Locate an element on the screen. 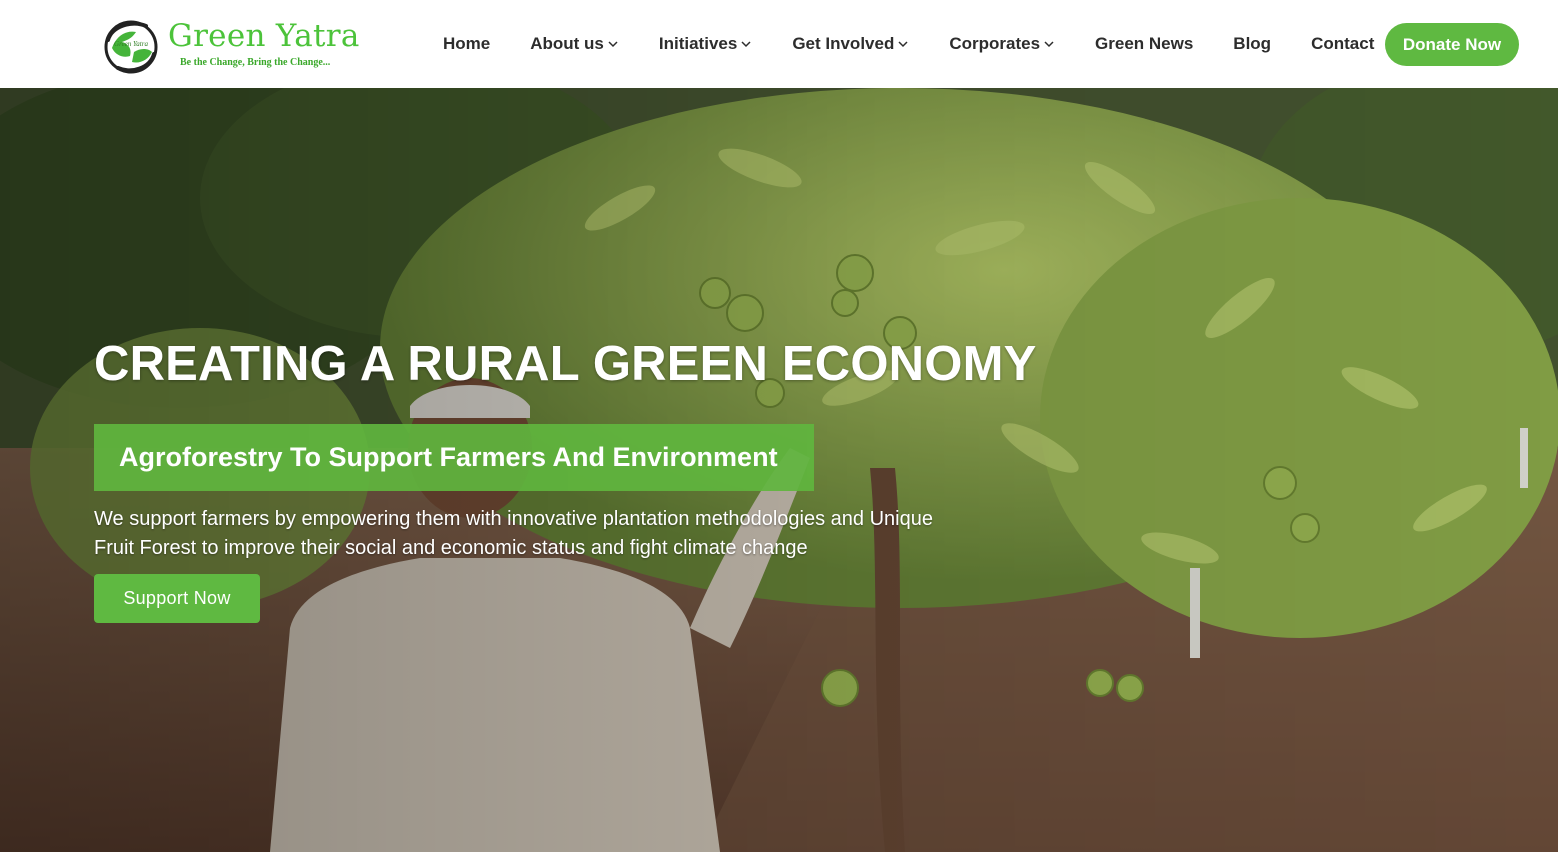 The height and width of the screenshot is (852, 1558). nav-get-involved-label: Get Involved is located at coordinates (843, 43).